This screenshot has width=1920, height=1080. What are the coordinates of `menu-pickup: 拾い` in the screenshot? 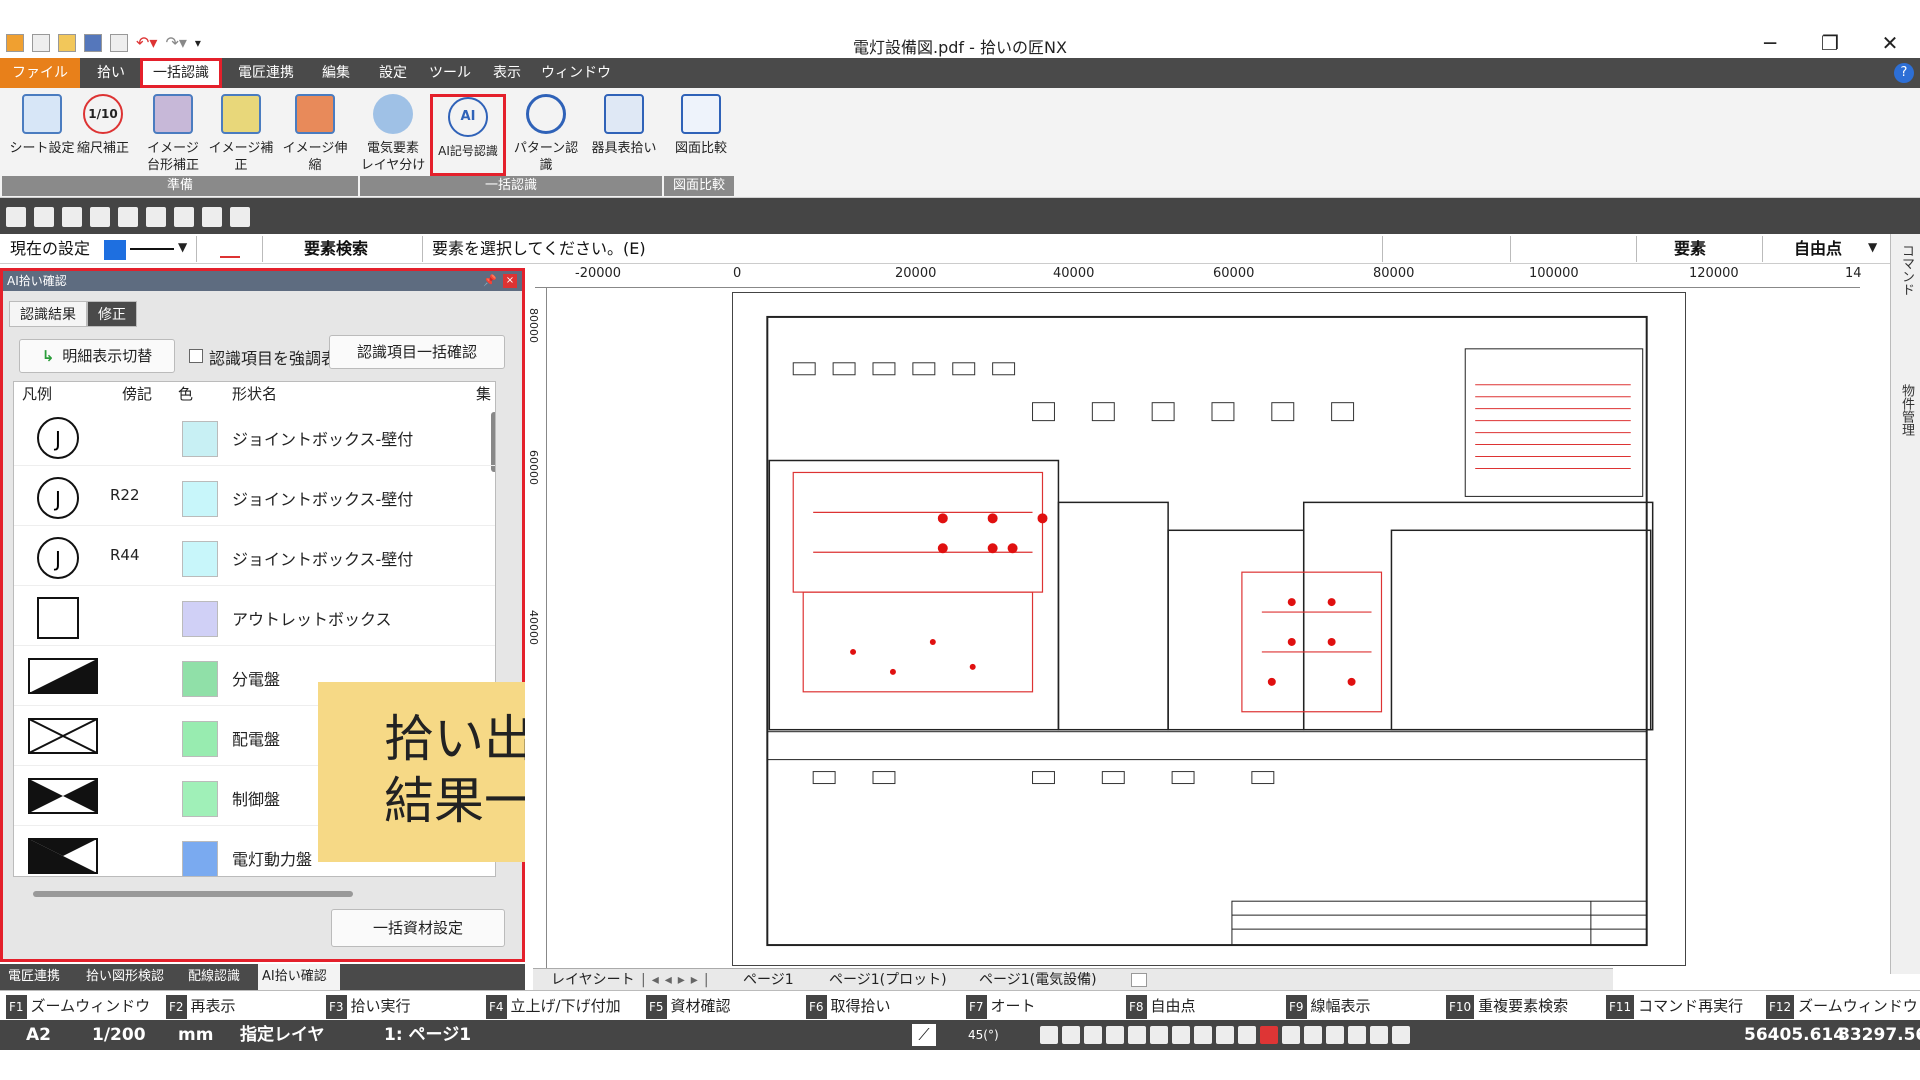 It's located at (111, 73).